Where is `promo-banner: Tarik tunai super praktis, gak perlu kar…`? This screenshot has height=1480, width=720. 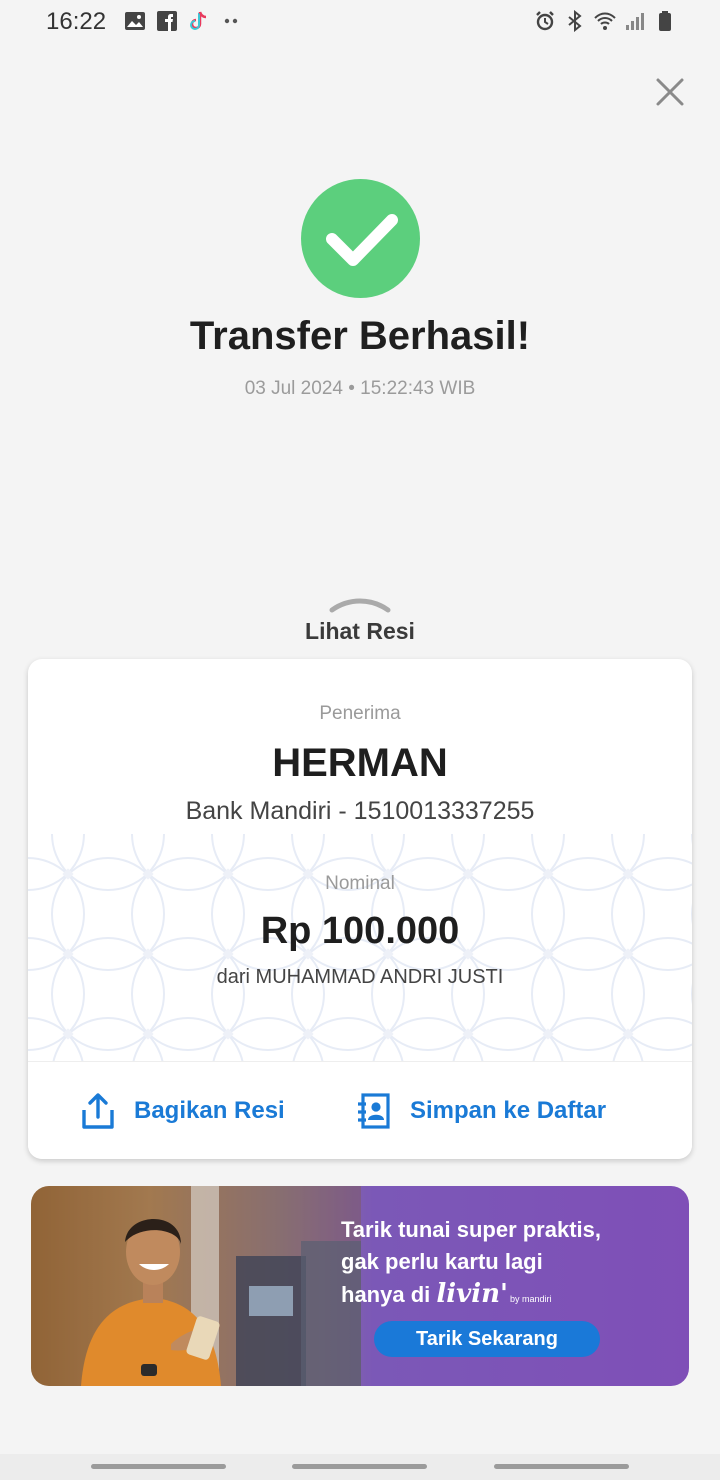 promo-banner: Tarik tunai super praktis, gak perlu kar… is located at coordinates (360, 1286).